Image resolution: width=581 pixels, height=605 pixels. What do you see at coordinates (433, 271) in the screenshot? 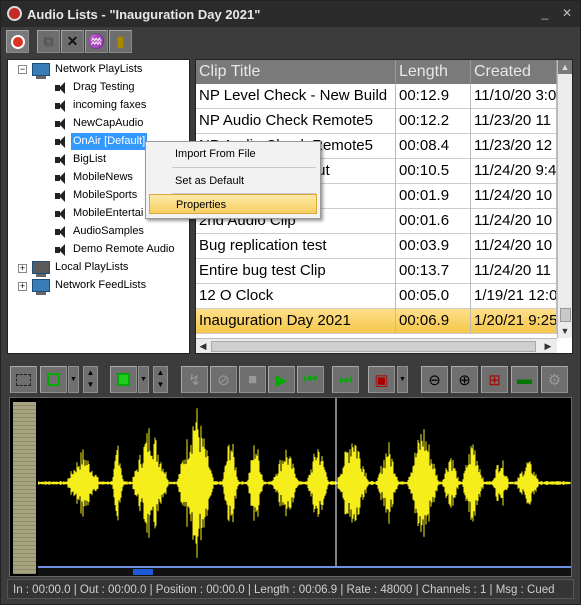
I see `cell-length: 00:13.7` at bounding box center [433, 271].